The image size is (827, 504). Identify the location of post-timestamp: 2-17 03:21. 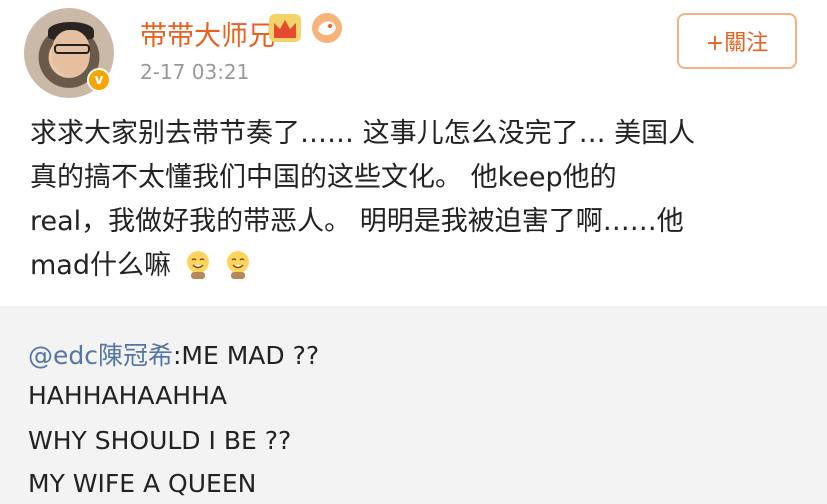
(195, 72).